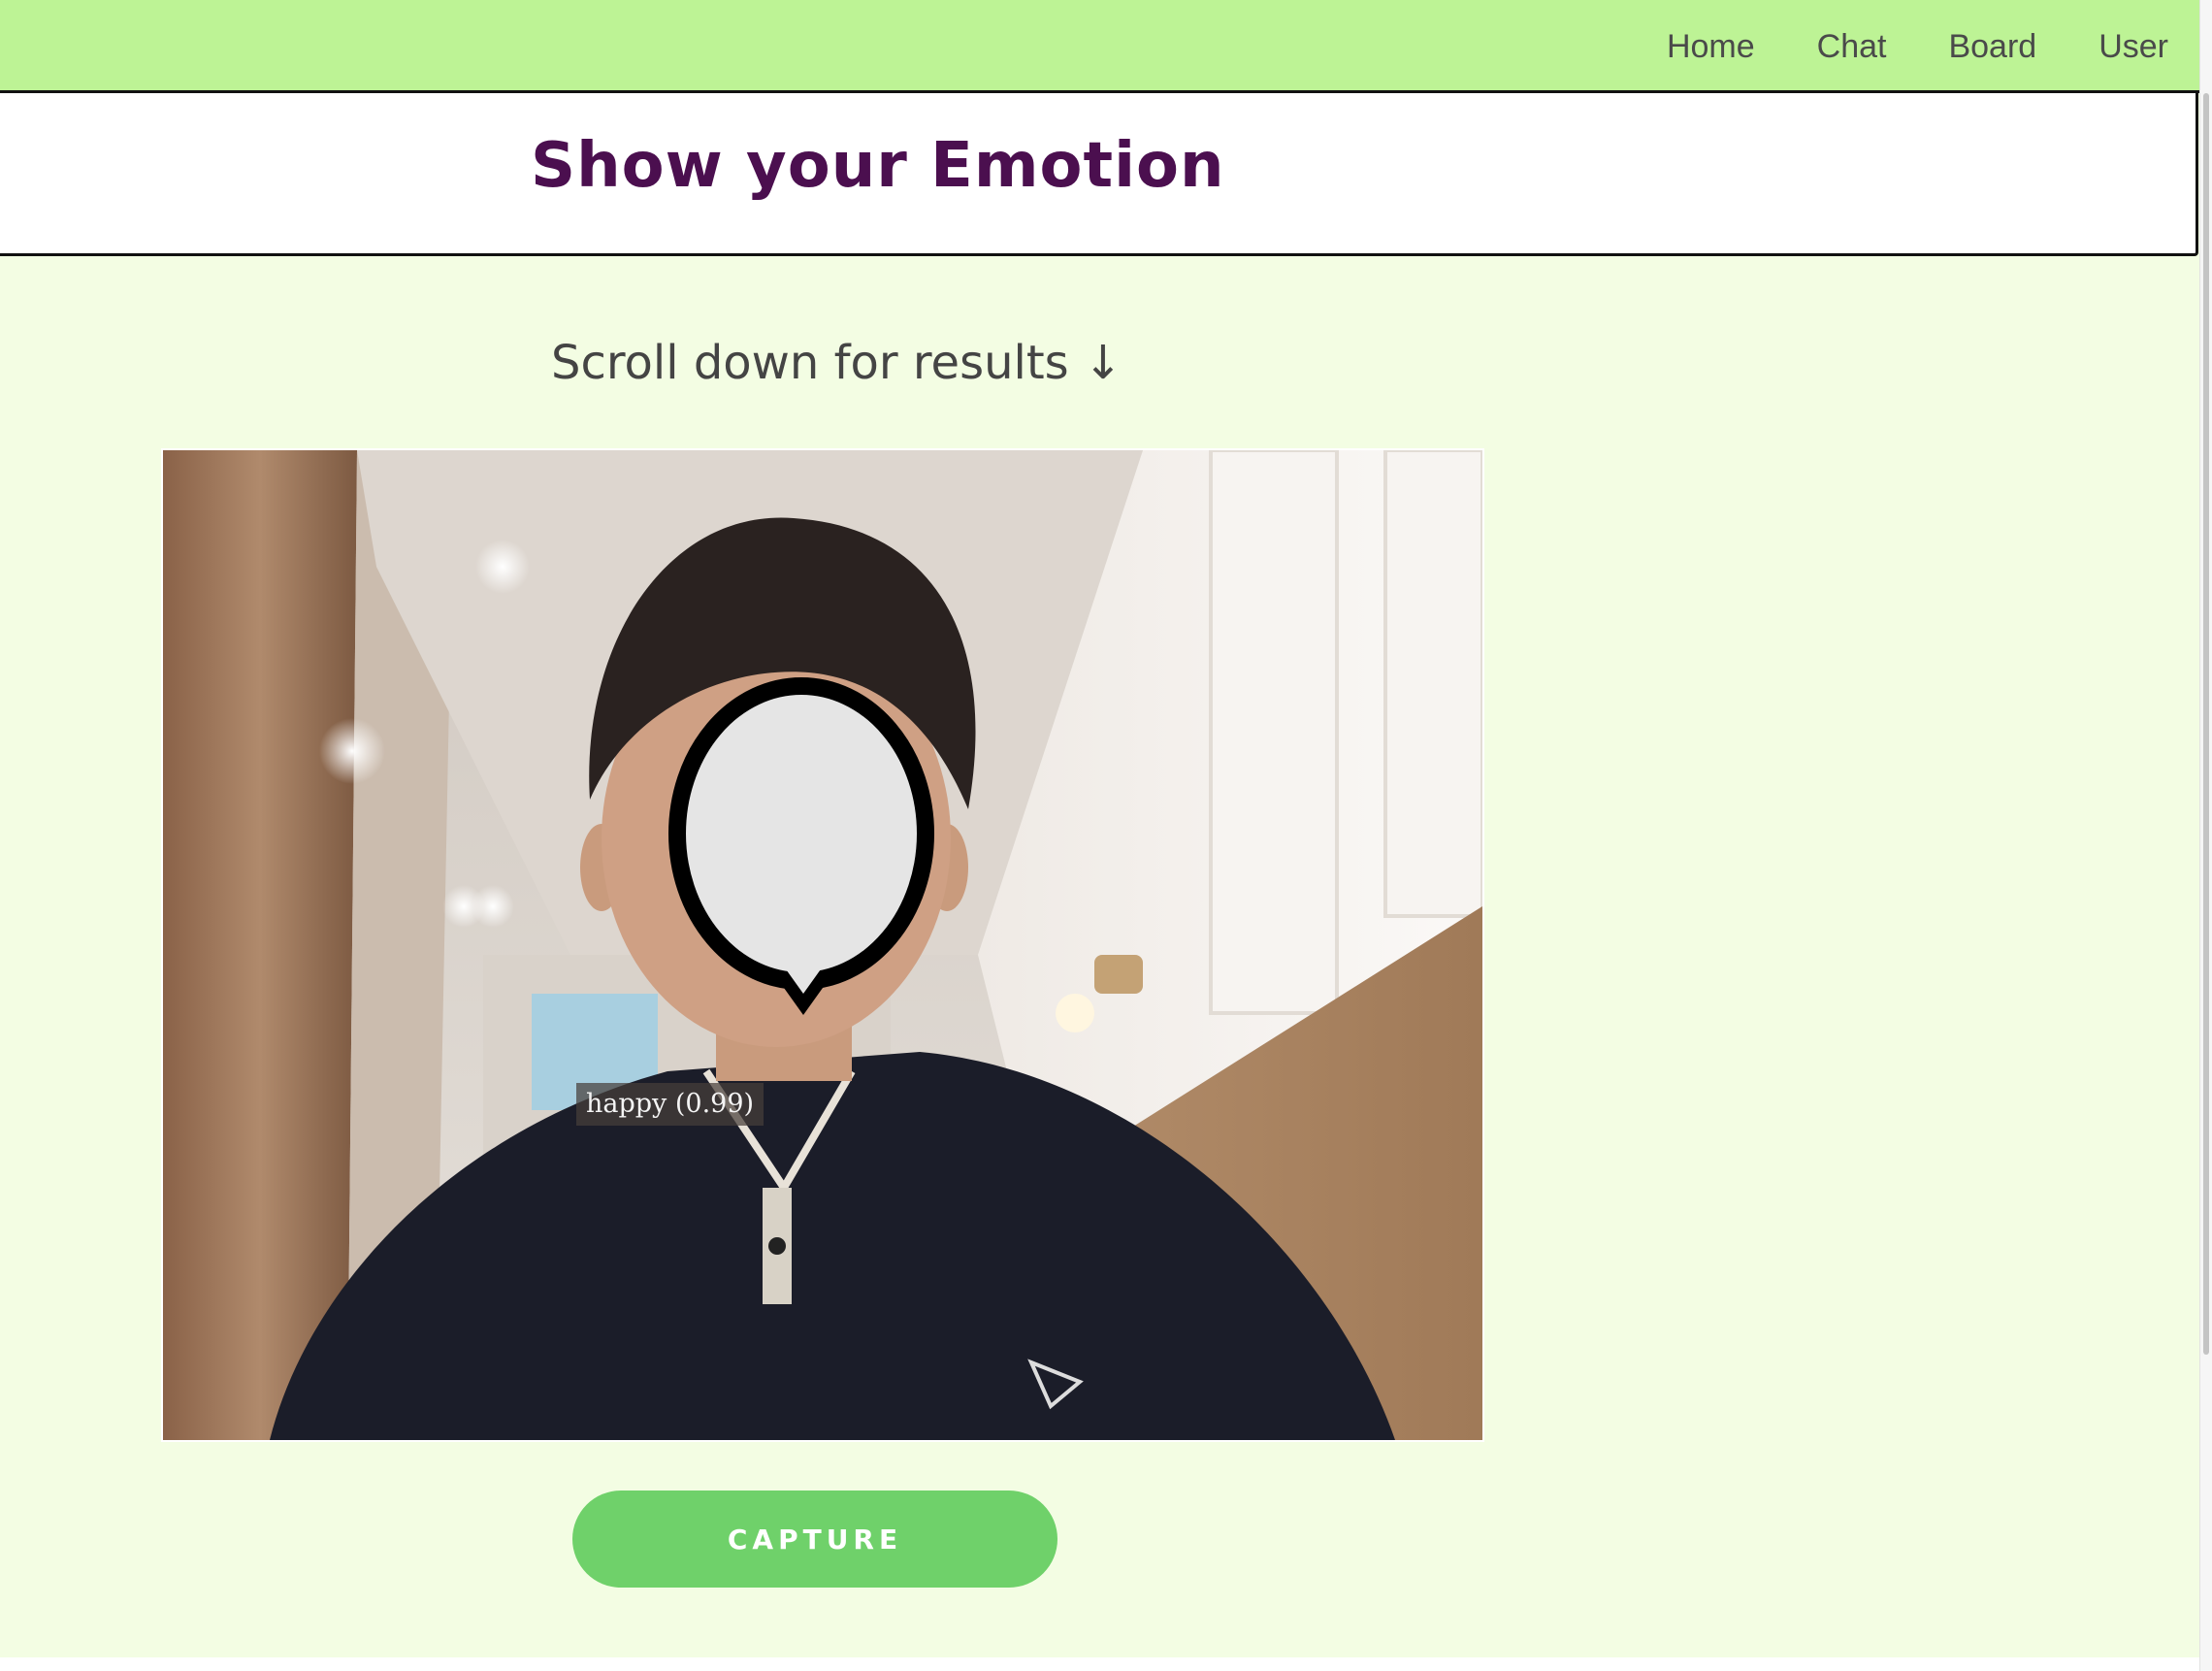  Describe the element at coordinates (2133, 47) in the screenshot. I see `nav-user: User` at that location.